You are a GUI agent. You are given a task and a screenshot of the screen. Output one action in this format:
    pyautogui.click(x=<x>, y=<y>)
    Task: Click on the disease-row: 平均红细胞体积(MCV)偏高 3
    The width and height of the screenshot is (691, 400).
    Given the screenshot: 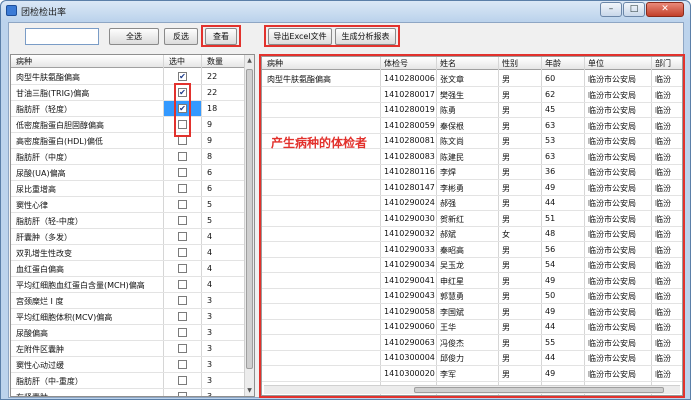 What is the action you would take?
    pyautogui.click(x=128, y=317)
    